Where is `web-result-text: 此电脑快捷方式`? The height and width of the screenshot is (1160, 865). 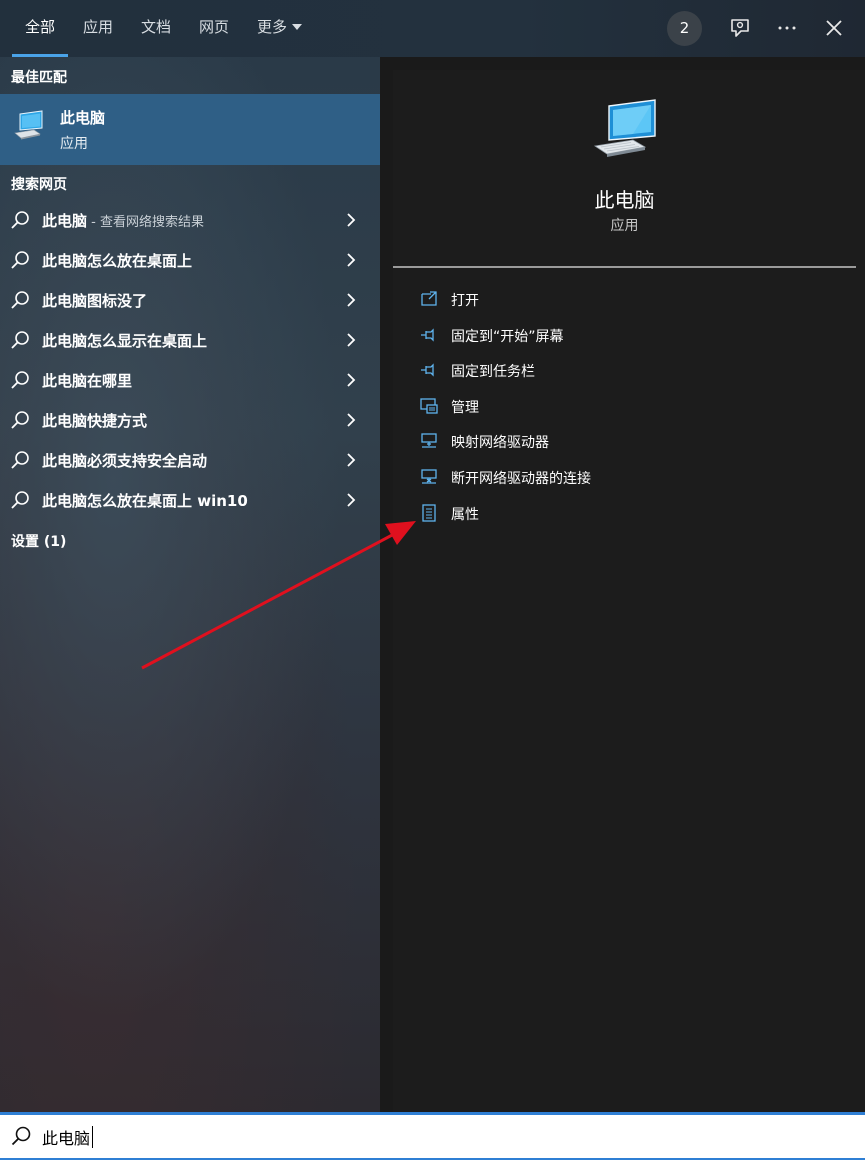
web-result-text: 此电脑快捷方式 is located at coordinates (95, 421).